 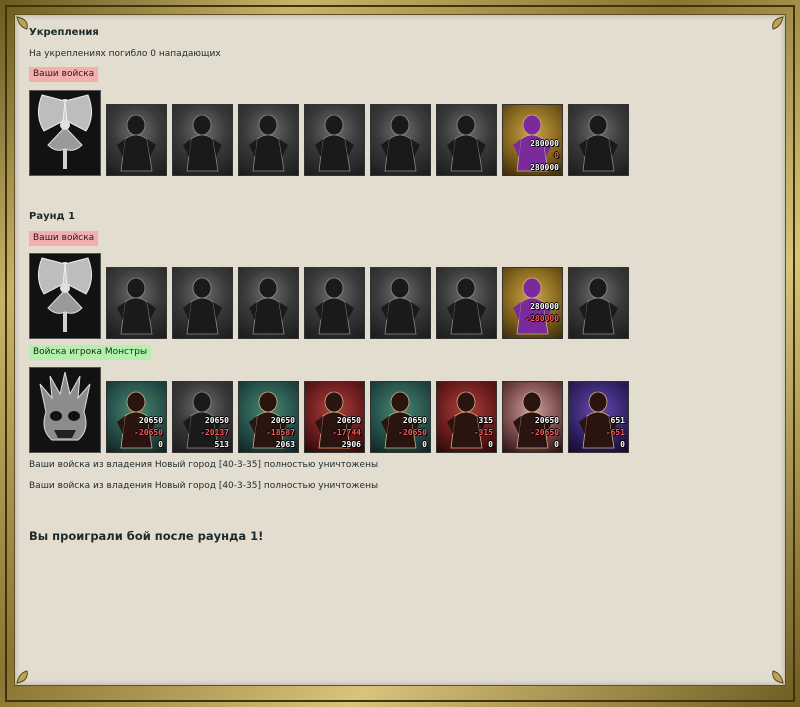 What do you see at coordinates (485, 420) in the screenshot?
I see `unit-count: 315` at bounding box center [485, 420].